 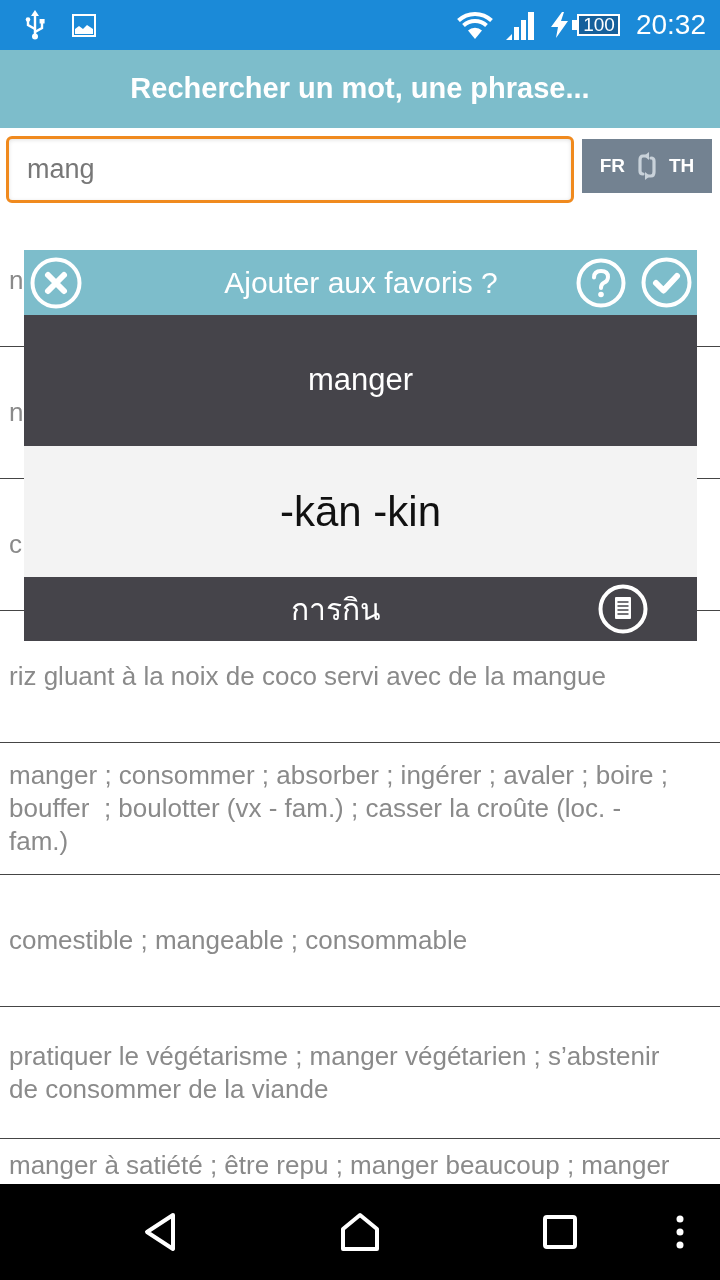 I want to click on dialog-title: Ajouter aux favoris ?, so click(x=361, y=283).